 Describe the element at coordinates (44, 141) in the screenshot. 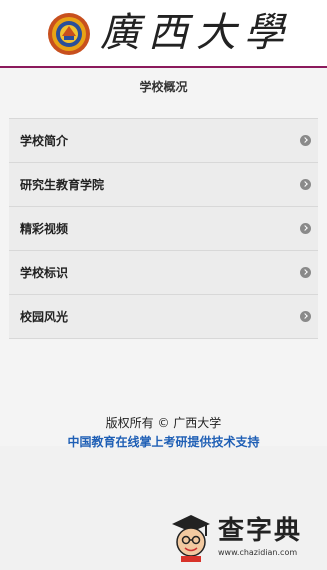

I see `menu-item-label: 学校简介` at that location.